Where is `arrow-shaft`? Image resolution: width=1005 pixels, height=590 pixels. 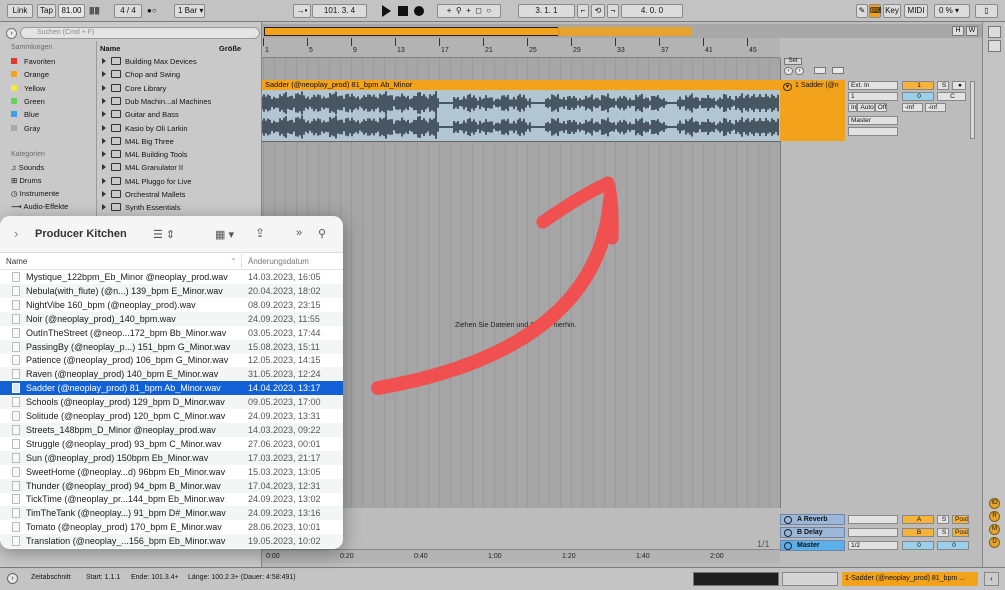 arrow-shaft is located at coordinates (494, 294).